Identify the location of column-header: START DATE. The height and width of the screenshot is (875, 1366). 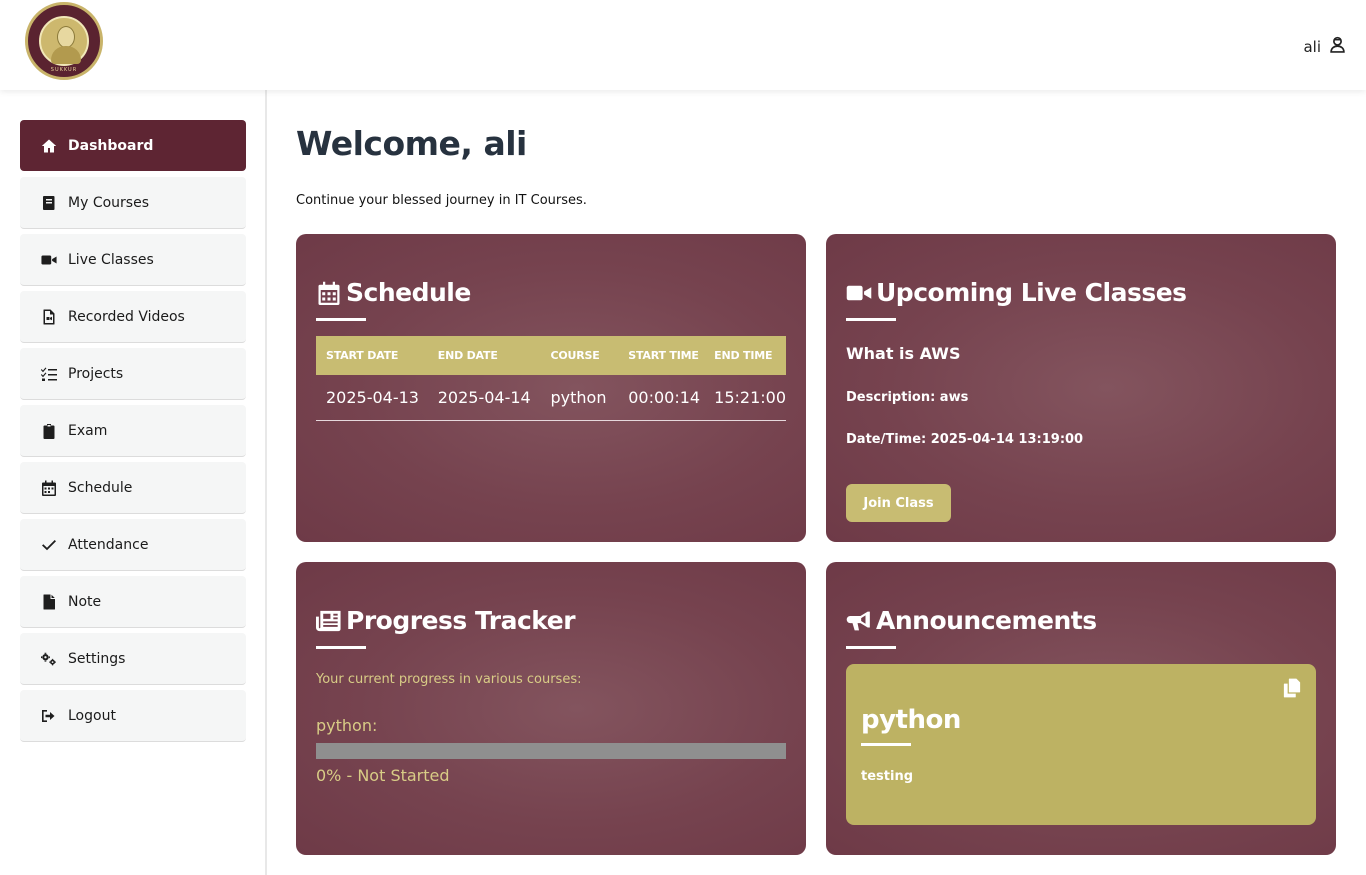
(372, 355).